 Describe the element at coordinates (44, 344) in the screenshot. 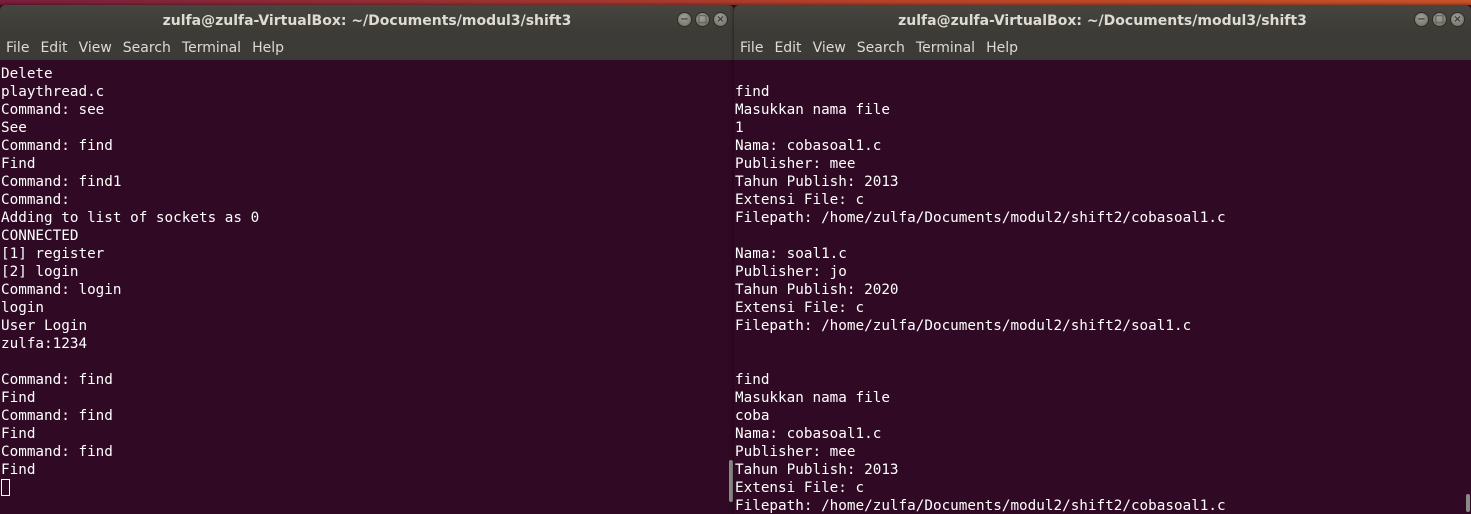

I see `terminal-line: zulfa:1234` at that location.